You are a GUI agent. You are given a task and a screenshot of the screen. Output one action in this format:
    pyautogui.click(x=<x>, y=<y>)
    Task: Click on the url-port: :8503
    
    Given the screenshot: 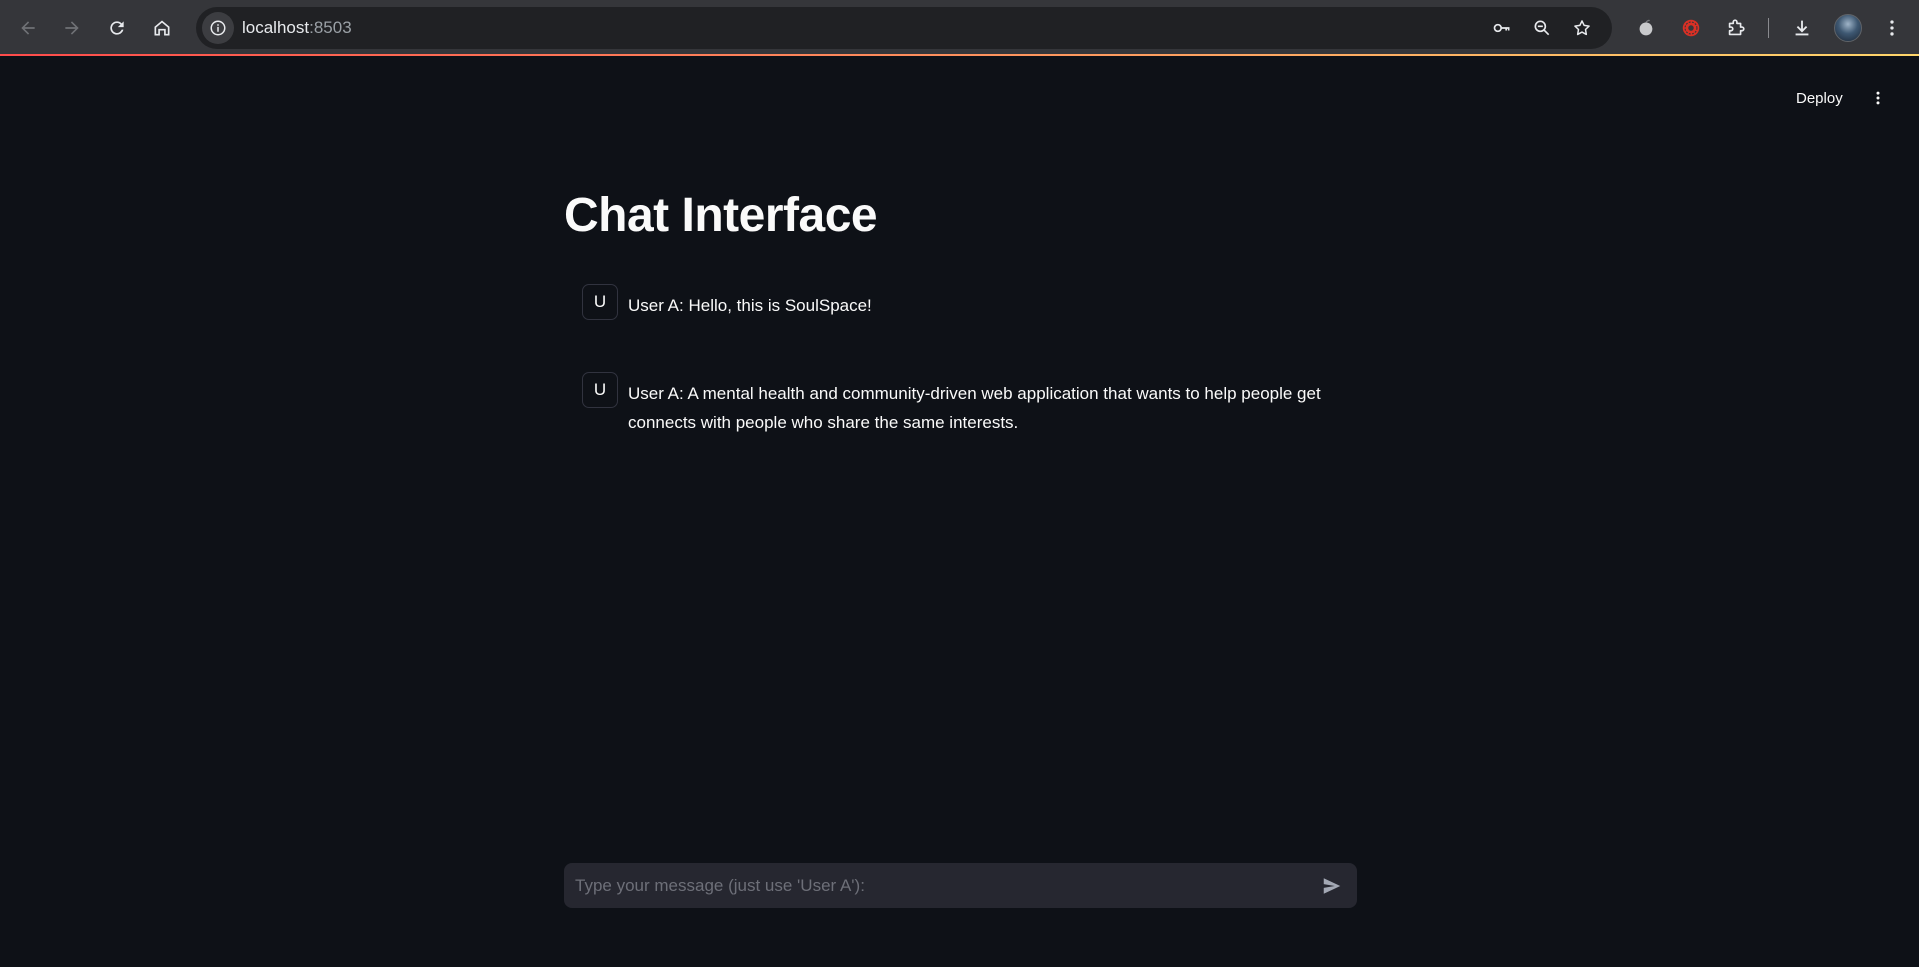 What is the action you would take?
    pyautogui.click(x=330, y=27)
    